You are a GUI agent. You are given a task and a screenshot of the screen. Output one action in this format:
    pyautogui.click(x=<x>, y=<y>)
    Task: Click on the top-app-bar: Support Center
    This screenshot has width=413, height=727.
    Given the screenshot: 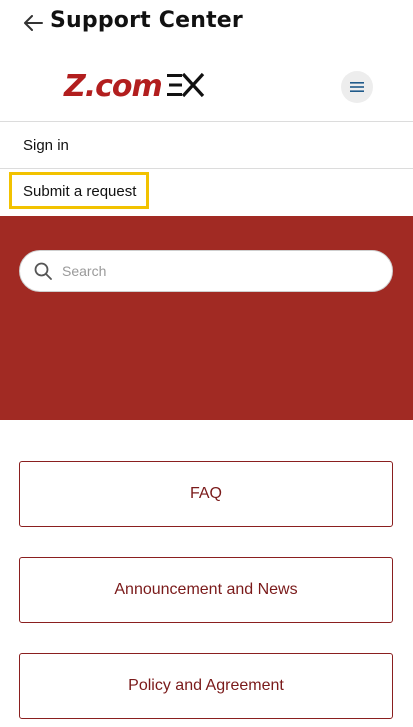 What is the action you would take?
    pyautogui.click(x=206, y=23)
    